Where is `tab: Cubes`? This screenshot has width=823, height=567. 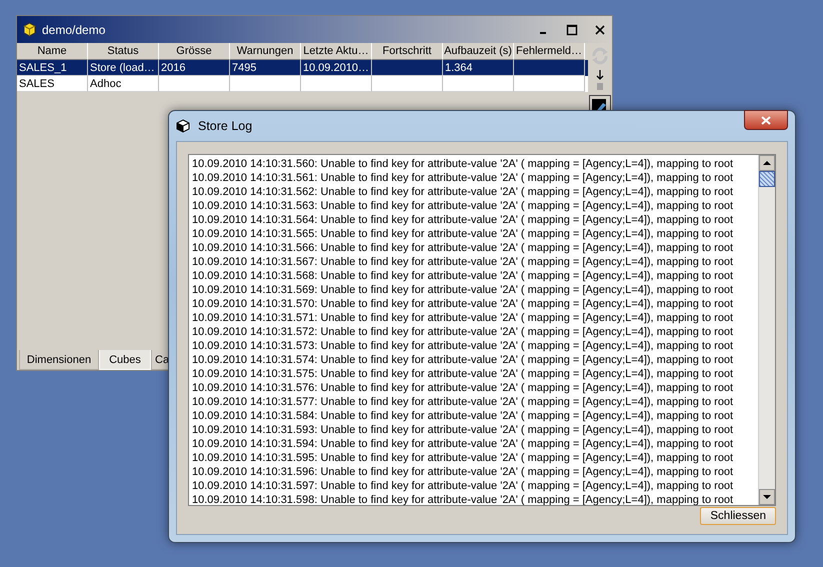 tab: Cubes is located at coordinates (125, 360).